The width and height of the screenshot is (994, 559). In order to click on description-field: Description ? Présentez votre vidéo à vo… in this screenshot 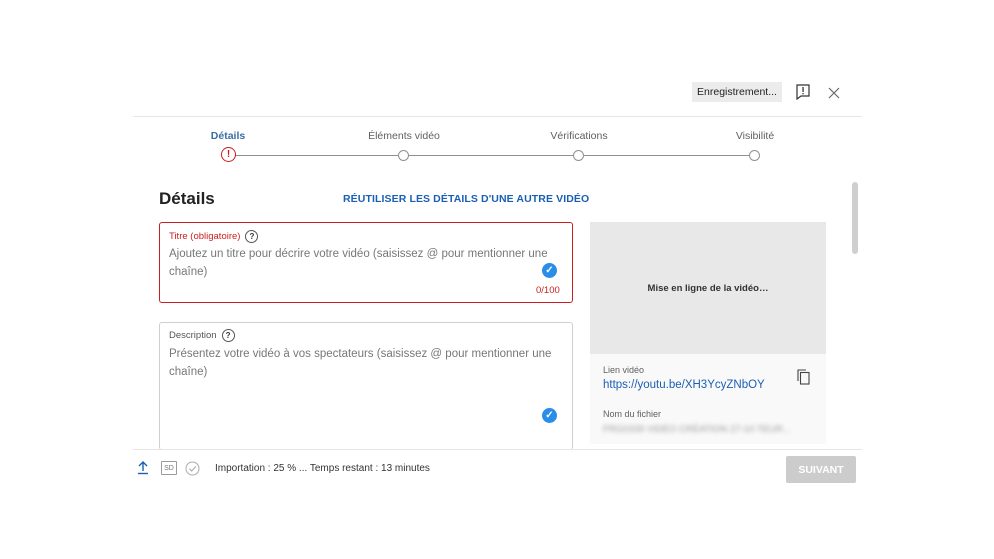, I will do `click(366, 386)`.